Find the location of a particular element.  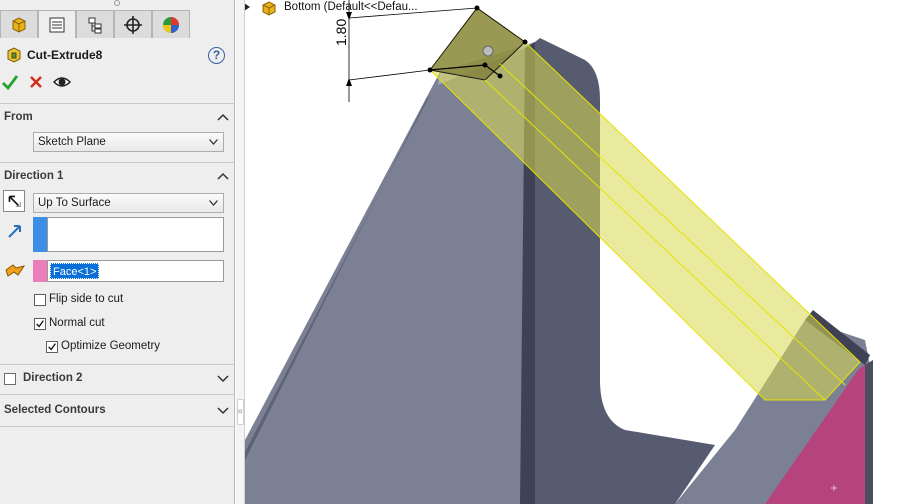

direction-selection-box is located at coordinates (135, 234).